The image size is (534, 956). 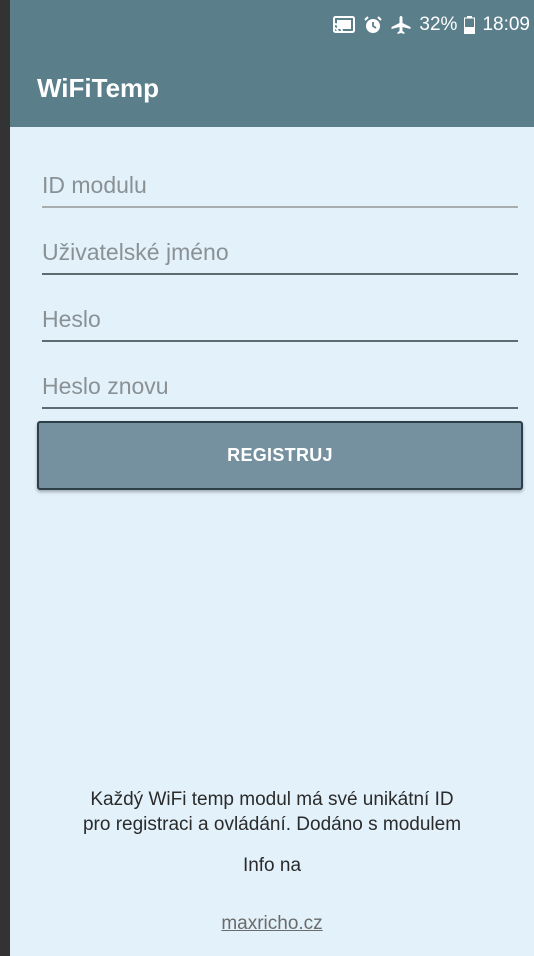 I want to click on cast-icon, so click(x=344, y=25).